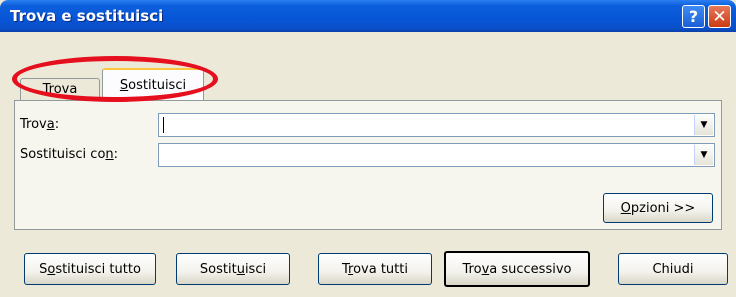 This screenshot has height=297, width=736. I want to click on replace-all-label: Sostituisci tutto, so click(90, 269).